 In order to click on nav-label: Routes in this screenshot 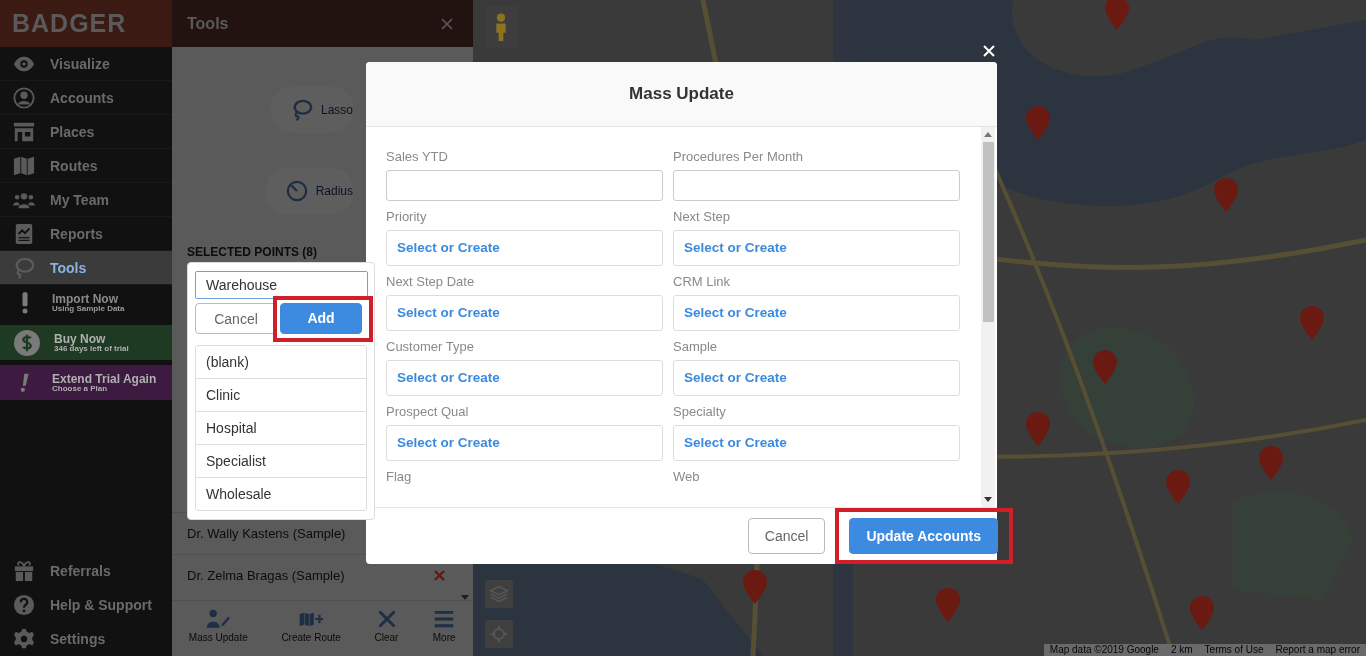, I will do `click(74, 165)`.